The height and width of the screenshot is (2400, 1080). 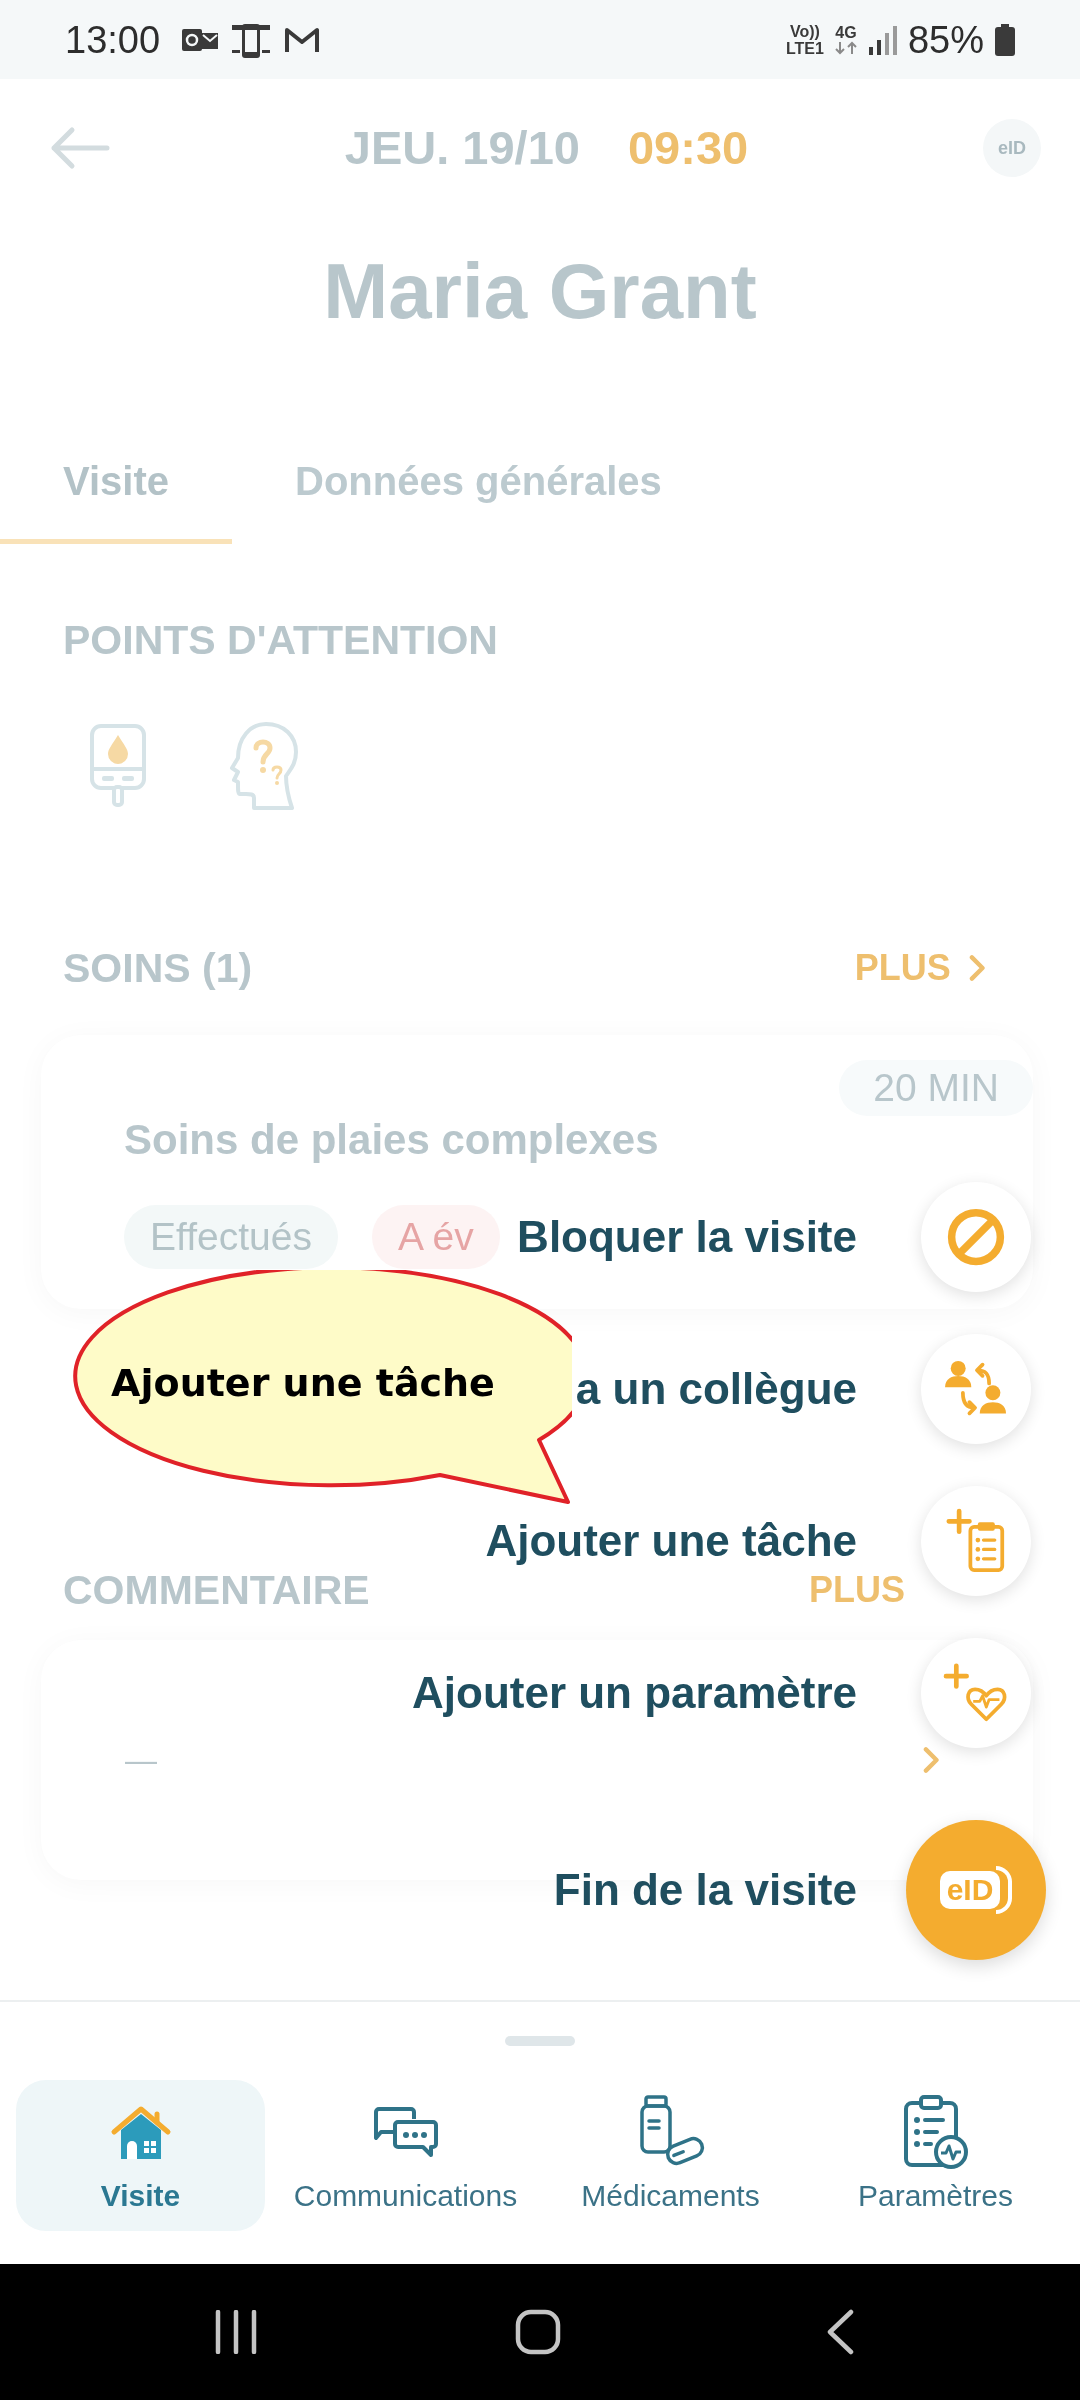 I want to click on ban-icon, so click(x=976, y=1237).